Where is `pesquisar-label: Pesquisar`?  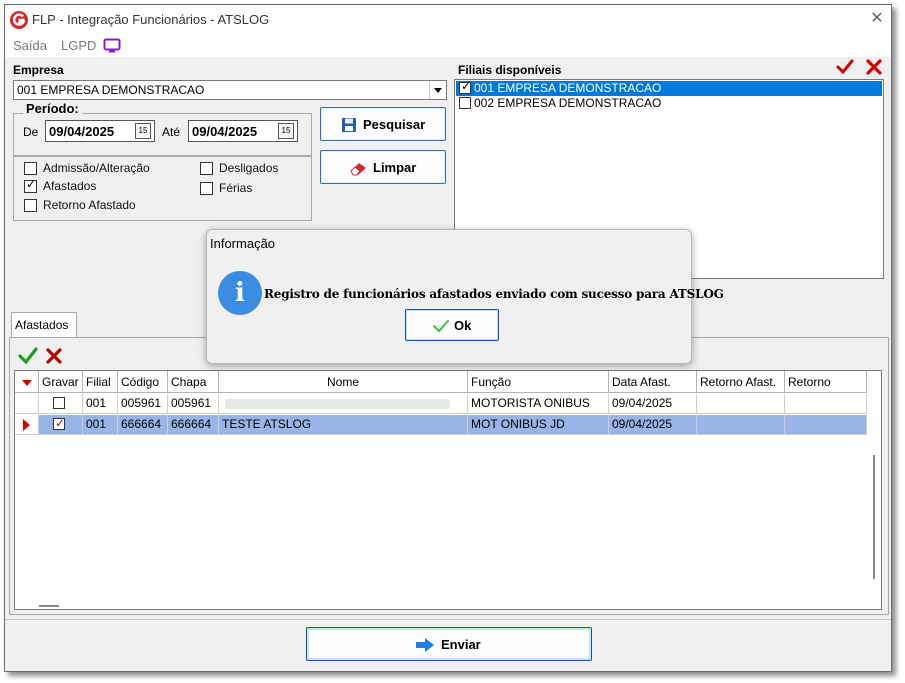
pesquisar-label: Pesquisar is located at coordinates (394, 124).